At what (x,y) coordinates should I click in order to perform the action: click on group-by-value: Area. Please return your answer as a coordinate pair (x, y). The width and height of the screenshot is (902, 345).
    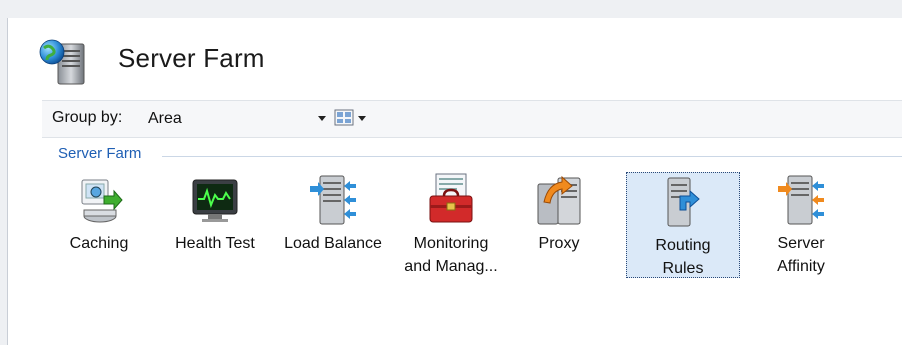
    Looking at the image, I should click on (165, 118).